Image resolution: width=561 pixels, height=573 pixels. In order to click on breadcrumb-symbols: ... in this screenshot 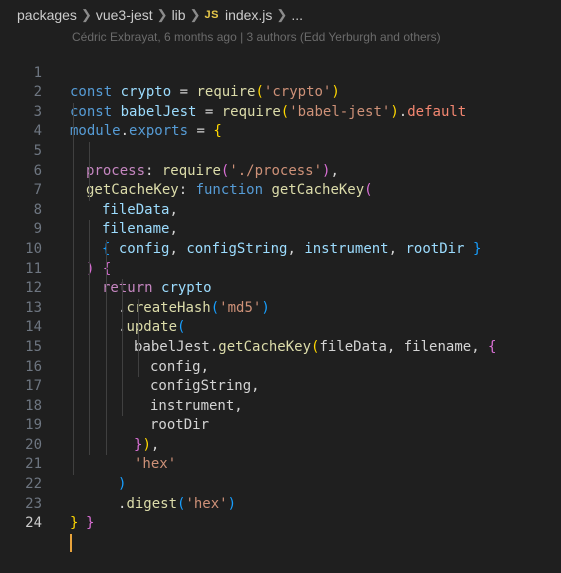, I will do `click(297, 15)`.